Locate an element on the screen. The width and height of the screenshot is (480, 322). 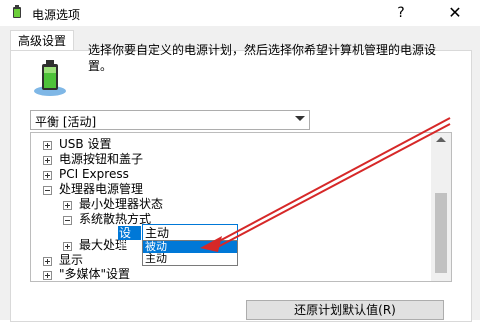
restore-defaults-button: 还原计划默认值(R) is located at coordinates (345, 310).